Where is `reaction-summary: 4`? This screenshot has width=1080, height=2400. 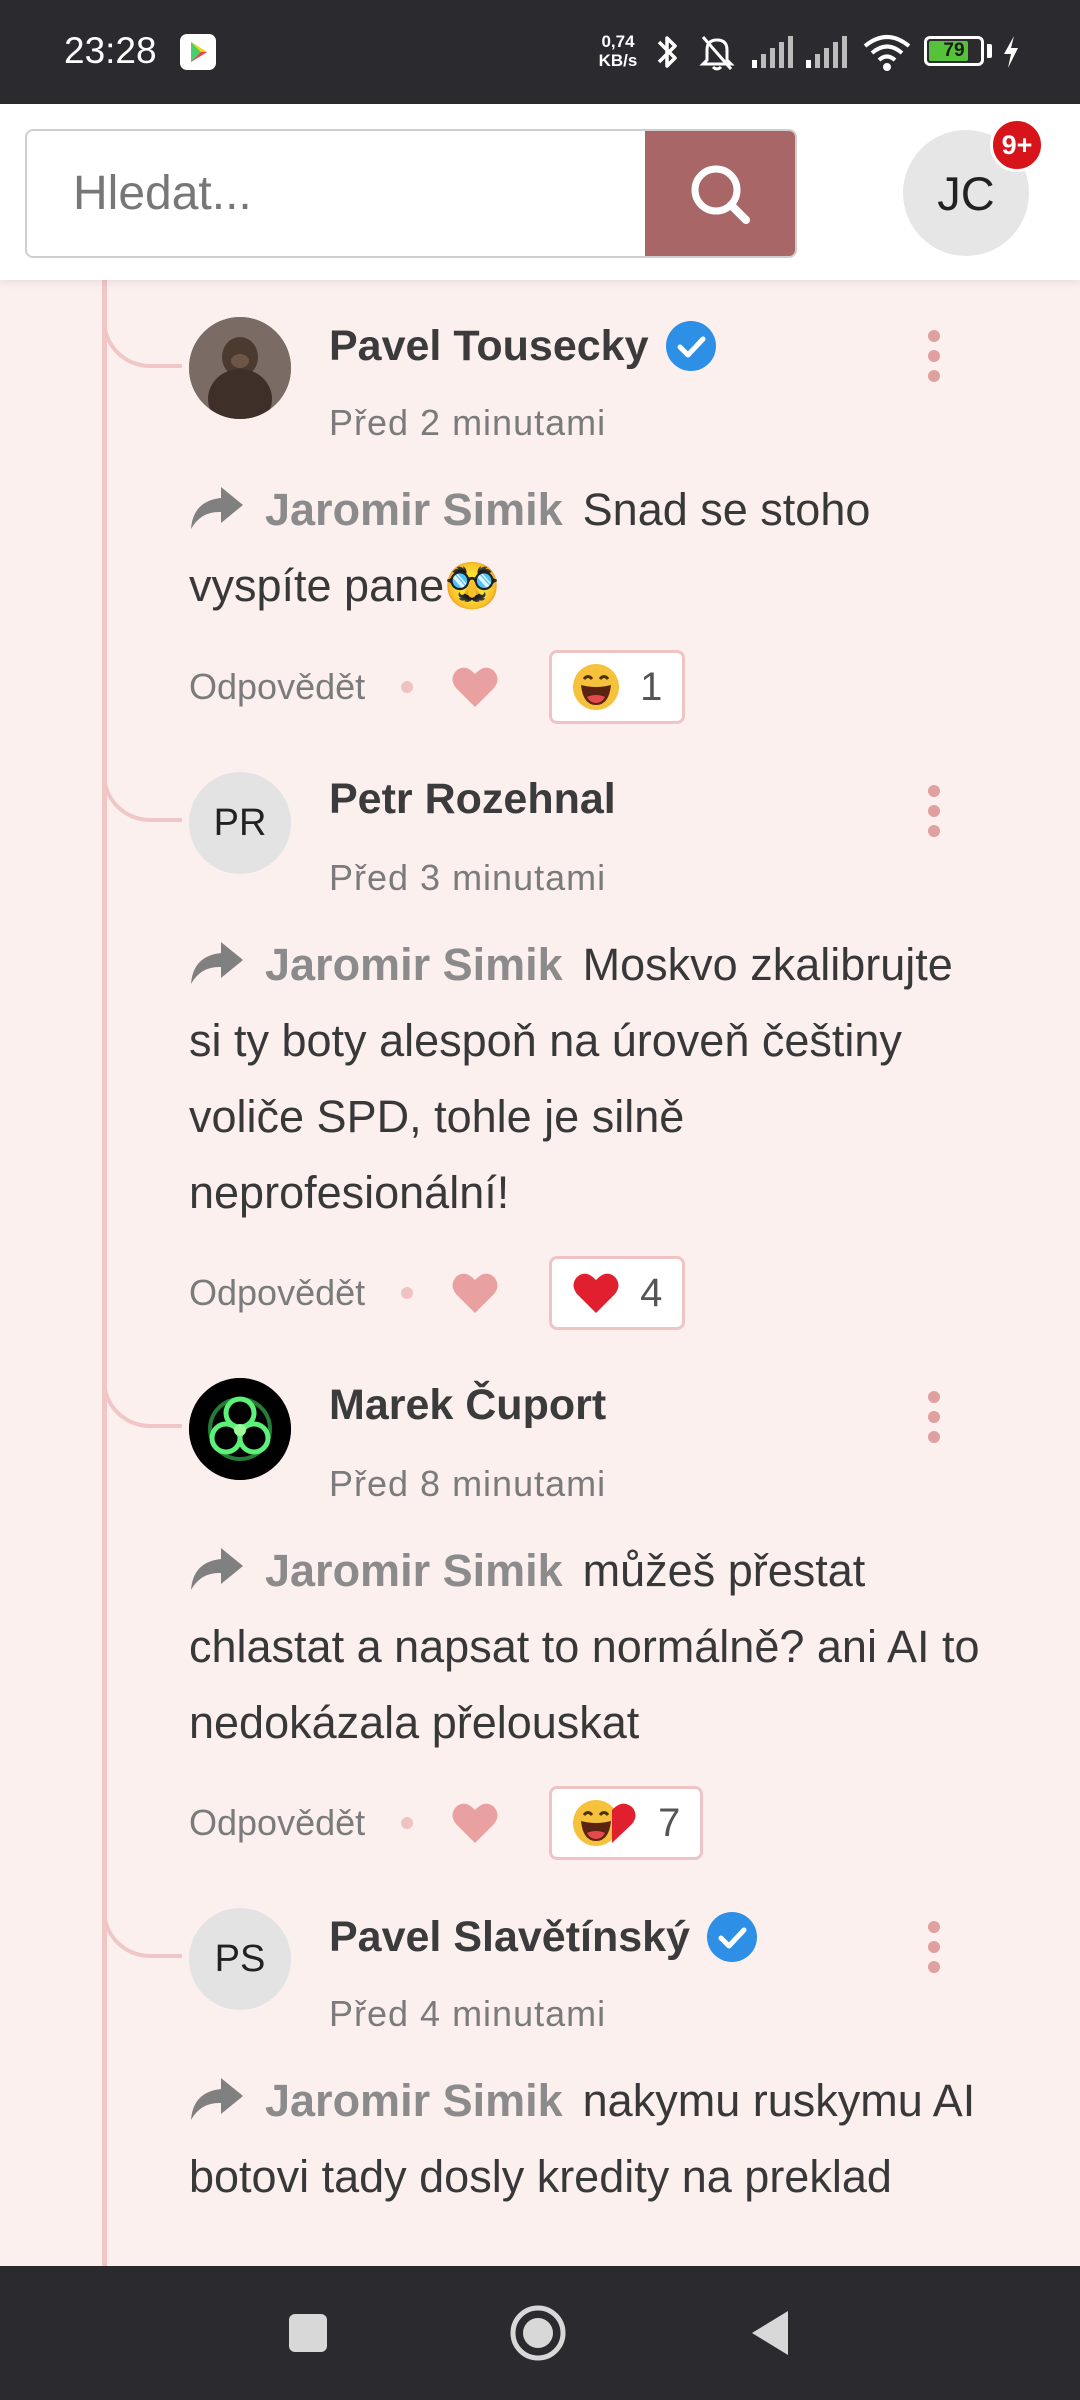
reaction-summary: 4 is located at coordinates (617, 1293).